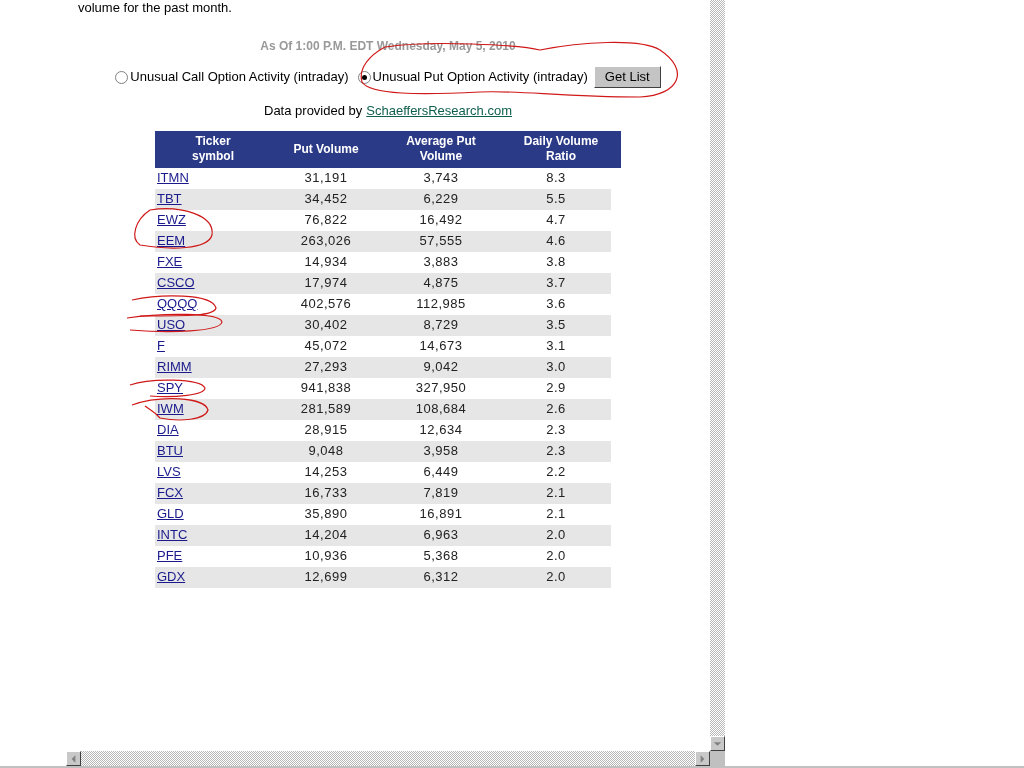  I want to click on column-header: Ticker symbol, so click(213, 149).